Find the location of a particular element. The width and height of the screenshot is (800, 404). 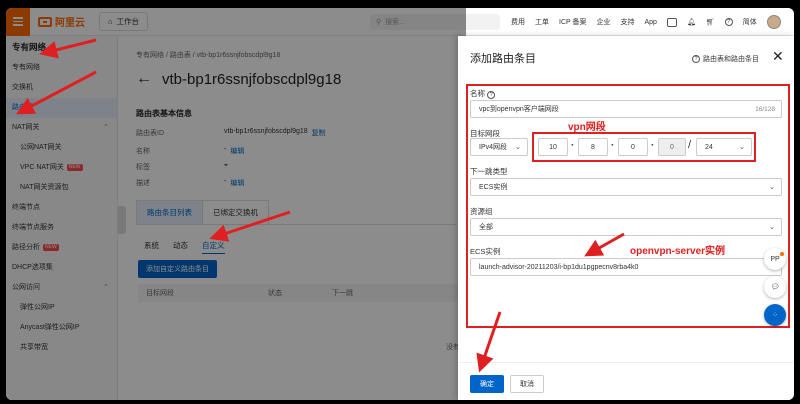

annotation-openvpn-server: openvpn-server实例 is located at coordinates (678, 251).